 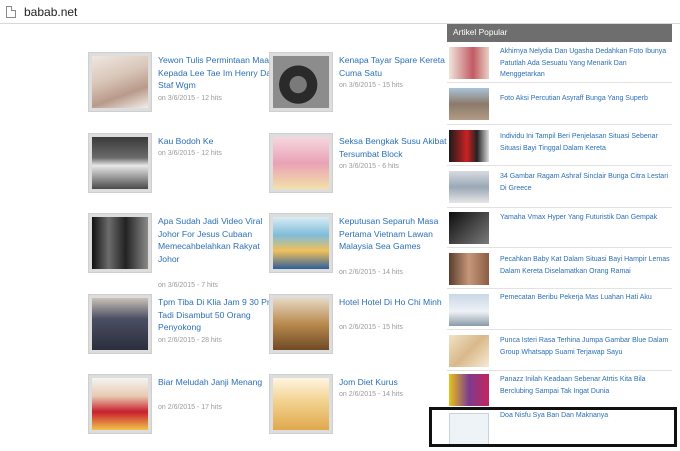 I want to click on article-title: Kau Bodoh Ke, so click(x=217, y=141).